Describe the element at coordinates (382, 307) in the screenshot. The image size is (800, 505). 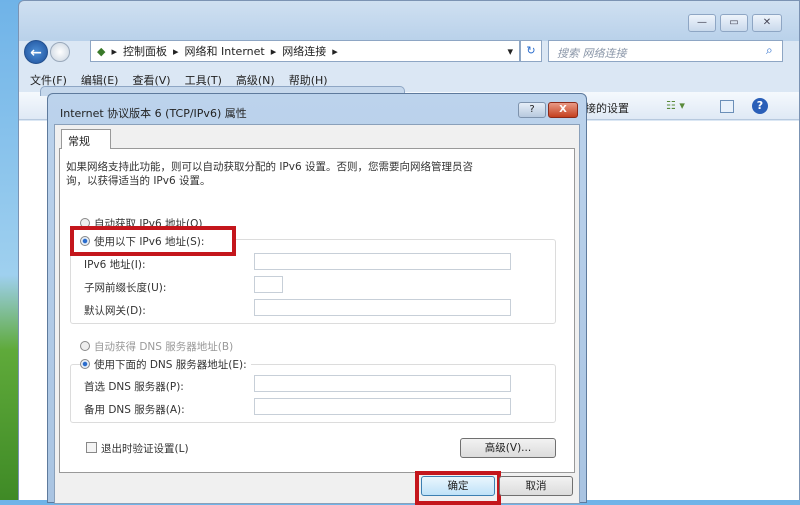
I see `gateway-input` at that location.